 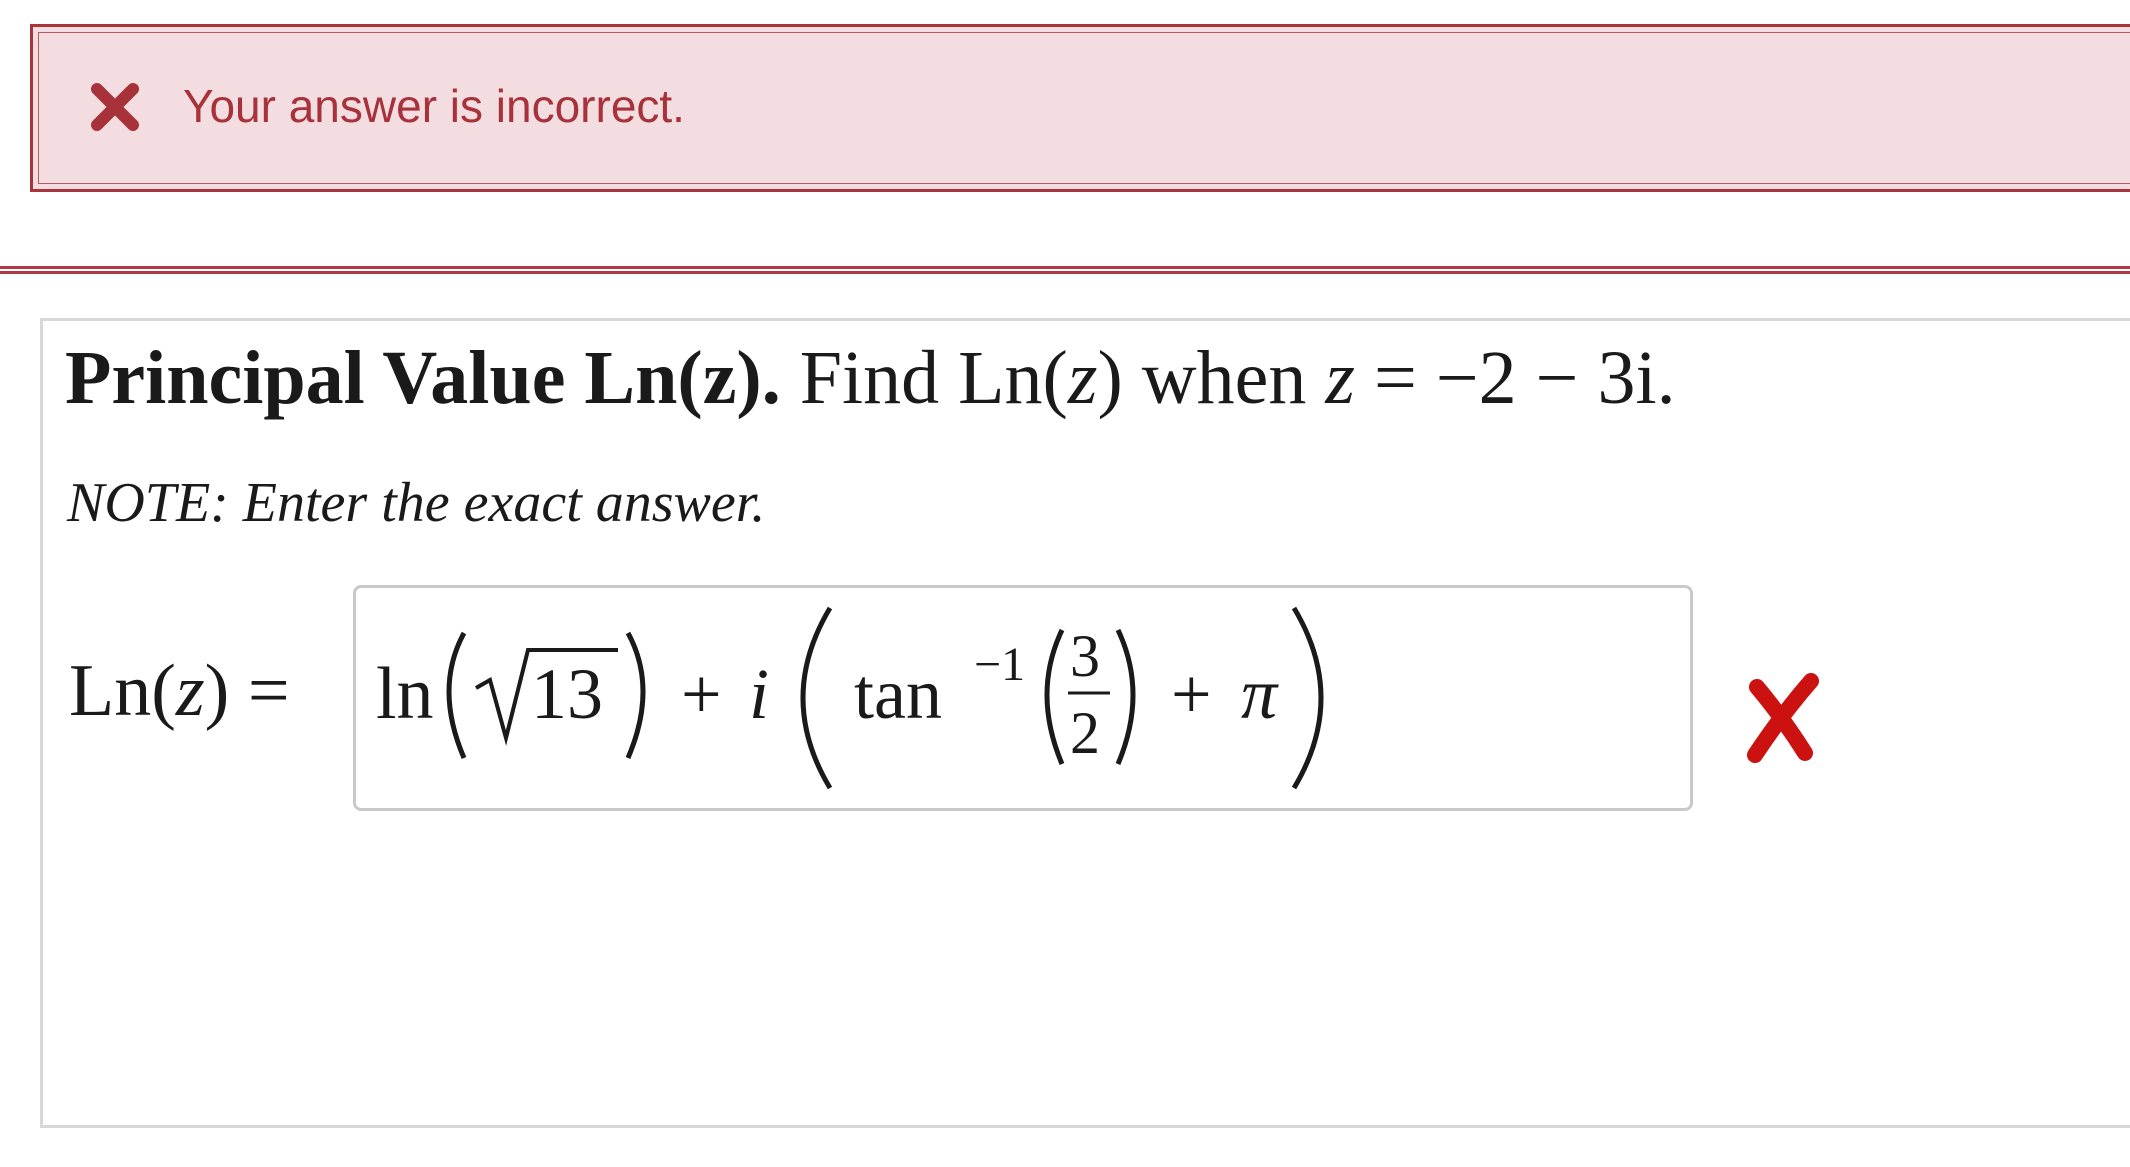 I want to click on red-x-icon, so click(x=1783, y=718).